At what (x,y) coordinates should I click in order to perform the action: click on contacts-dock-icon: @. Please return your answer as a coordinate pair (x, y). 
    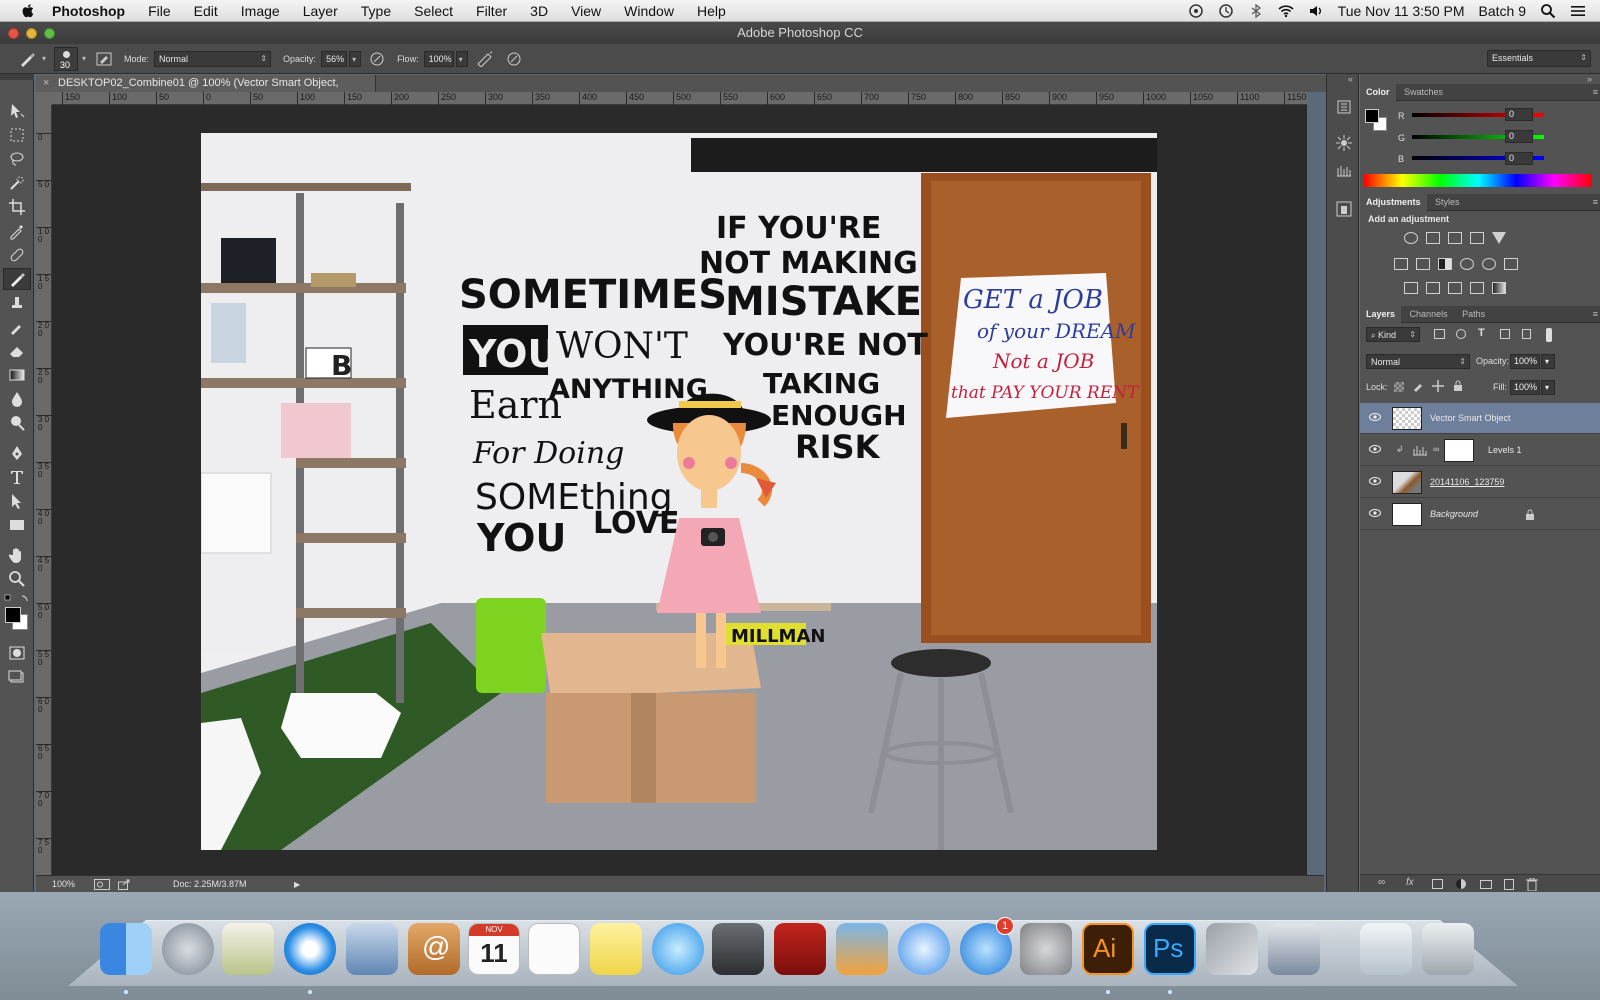
    Looking at the image, I should click on (434, 949).